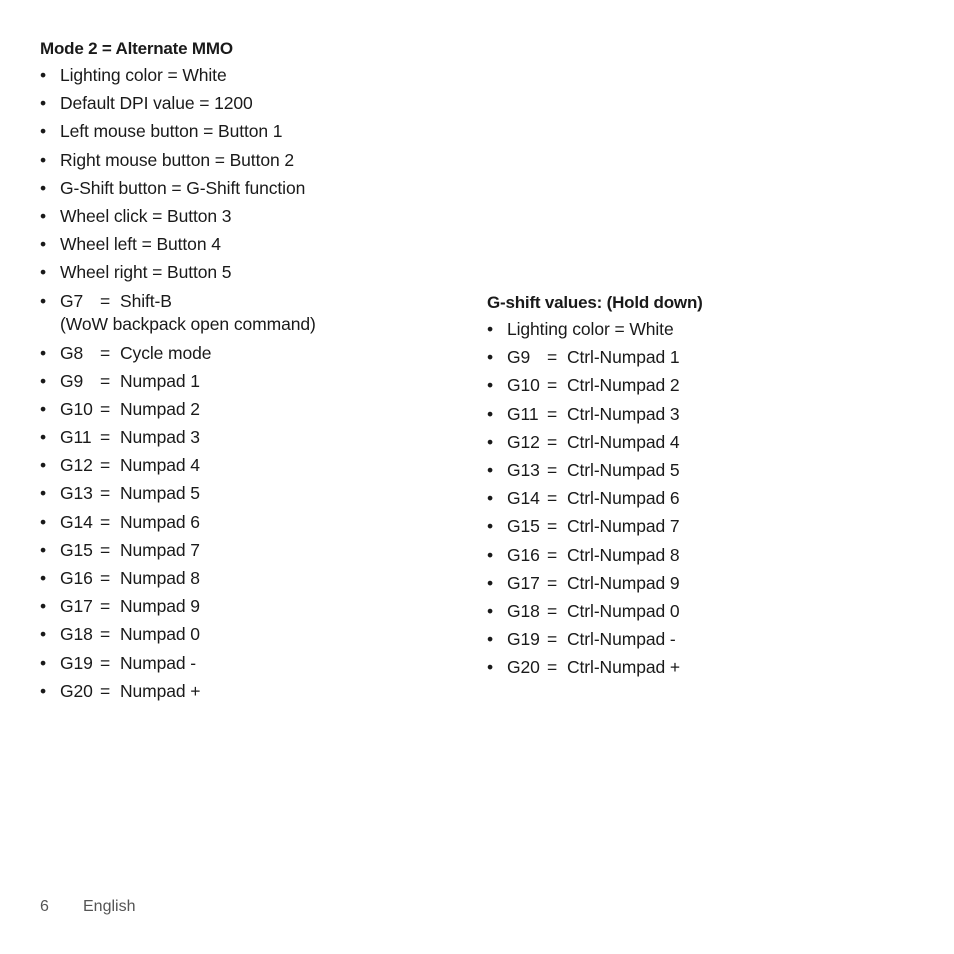  Describe the element at coordinates (623, 526) in the screenshot. I see `key-value: Ctrl-Numpad 7` at that location.